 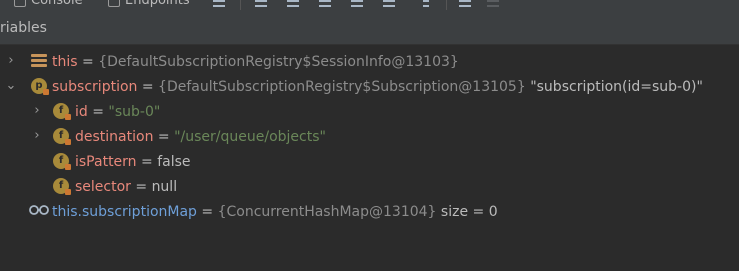 What do you see at coordinates (465, 4) in the screenshot?
I see `evaluate-expression-button` at bounding box center [465, 4].